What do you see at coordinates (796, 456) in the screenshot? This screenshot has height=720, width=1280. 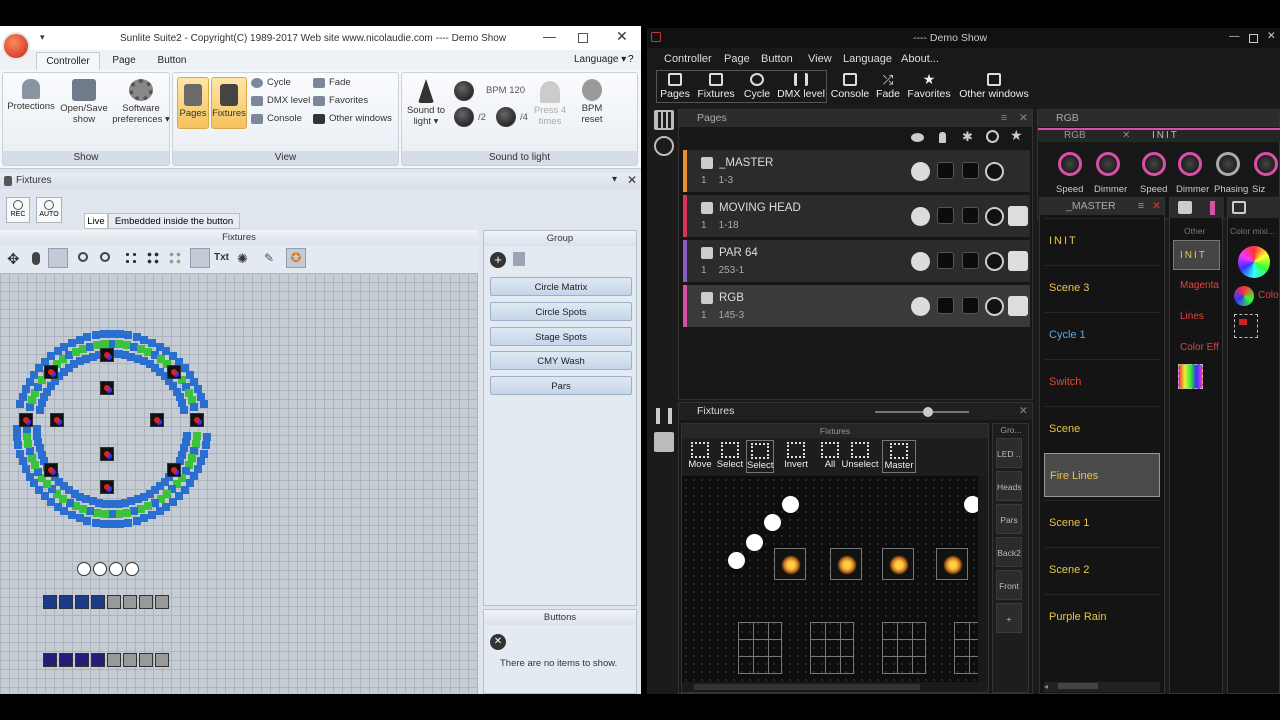 I see `fixture-tool-button: Invert` at bounding box center [796, 456].